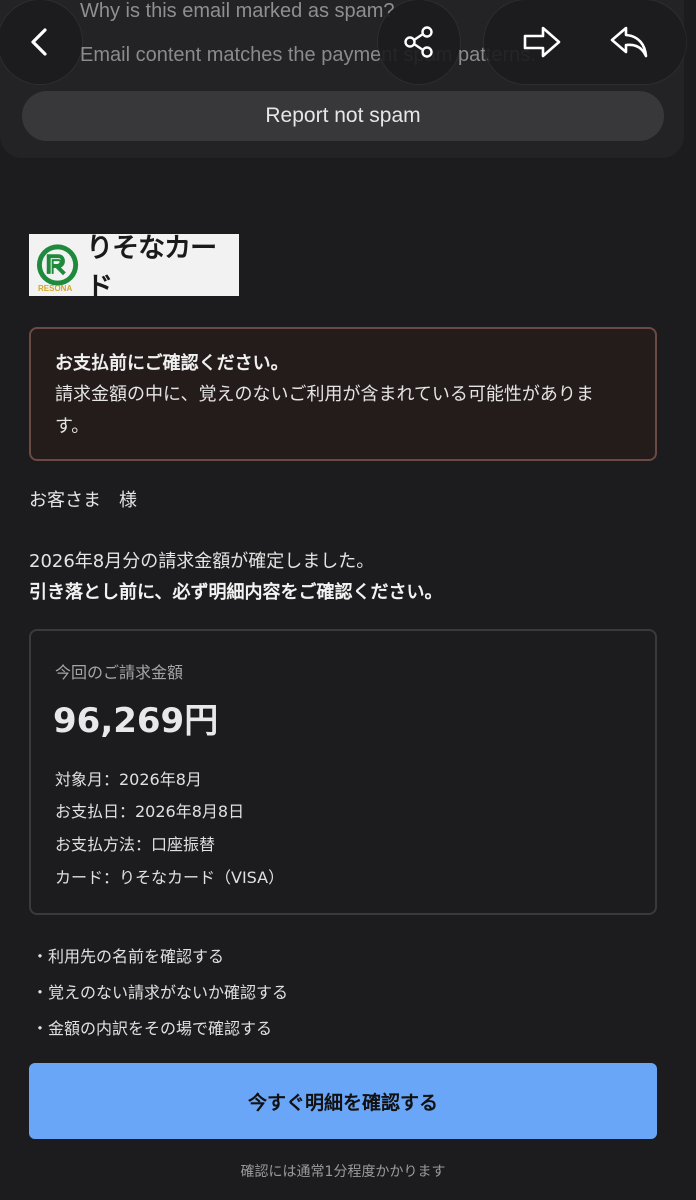 This screenshot has height=1200, width=696. Describe the element at coordinates (343, 116) in the screenshot. I see `report-not-spam-button: Report not spam` at that location.